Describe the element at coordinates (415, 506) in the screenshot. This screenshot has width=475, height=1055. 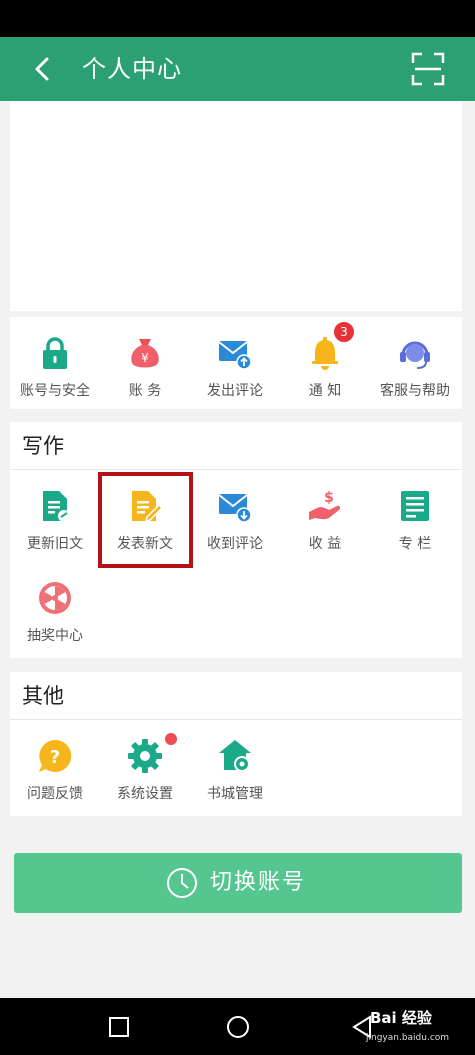
I see `column-icon` at that location.